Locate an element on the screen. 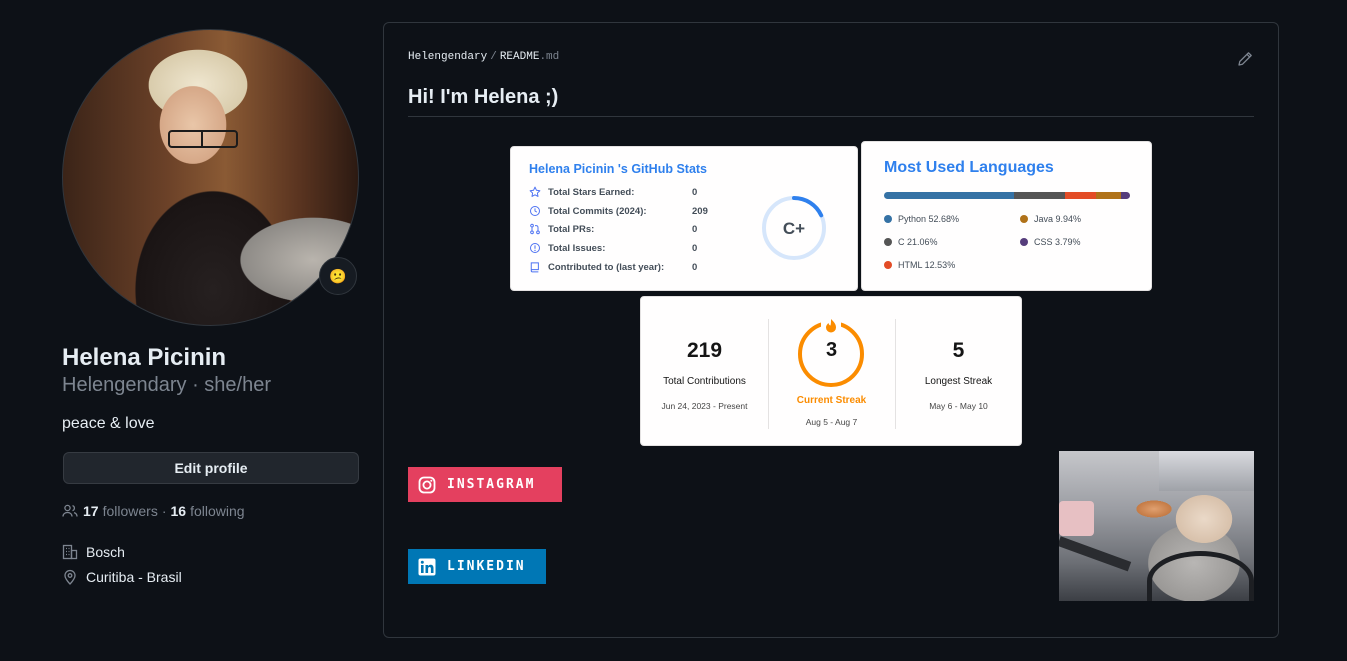  readme-toddler-image is located at coordinates (1156, 526).